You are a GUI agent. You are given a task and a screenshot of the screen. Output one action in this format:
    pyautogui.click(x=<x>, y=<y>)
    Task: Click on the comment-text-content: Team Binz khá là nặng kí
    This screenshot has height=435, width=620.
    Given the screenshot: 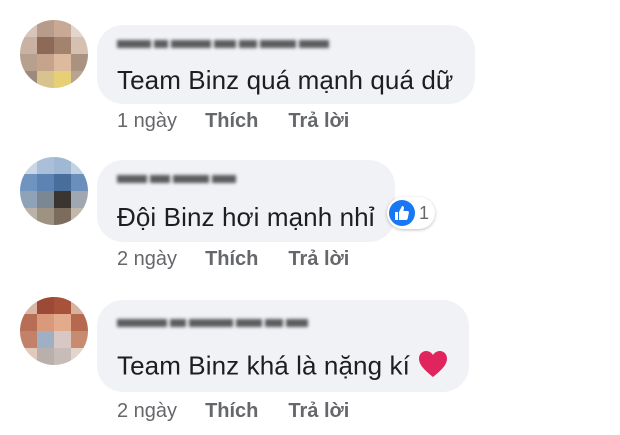 What is the action you would take?
    pyautogui.click(x=263, y=365)
    